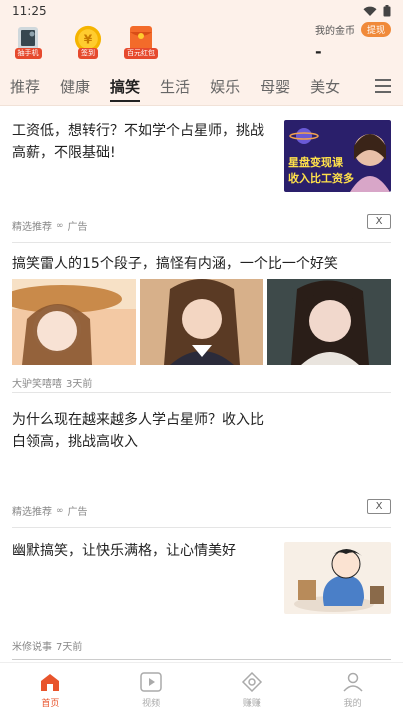 The width and height of the screenshot is (403, 718). I want to click on nav-video: 视频, so click(151, 690).